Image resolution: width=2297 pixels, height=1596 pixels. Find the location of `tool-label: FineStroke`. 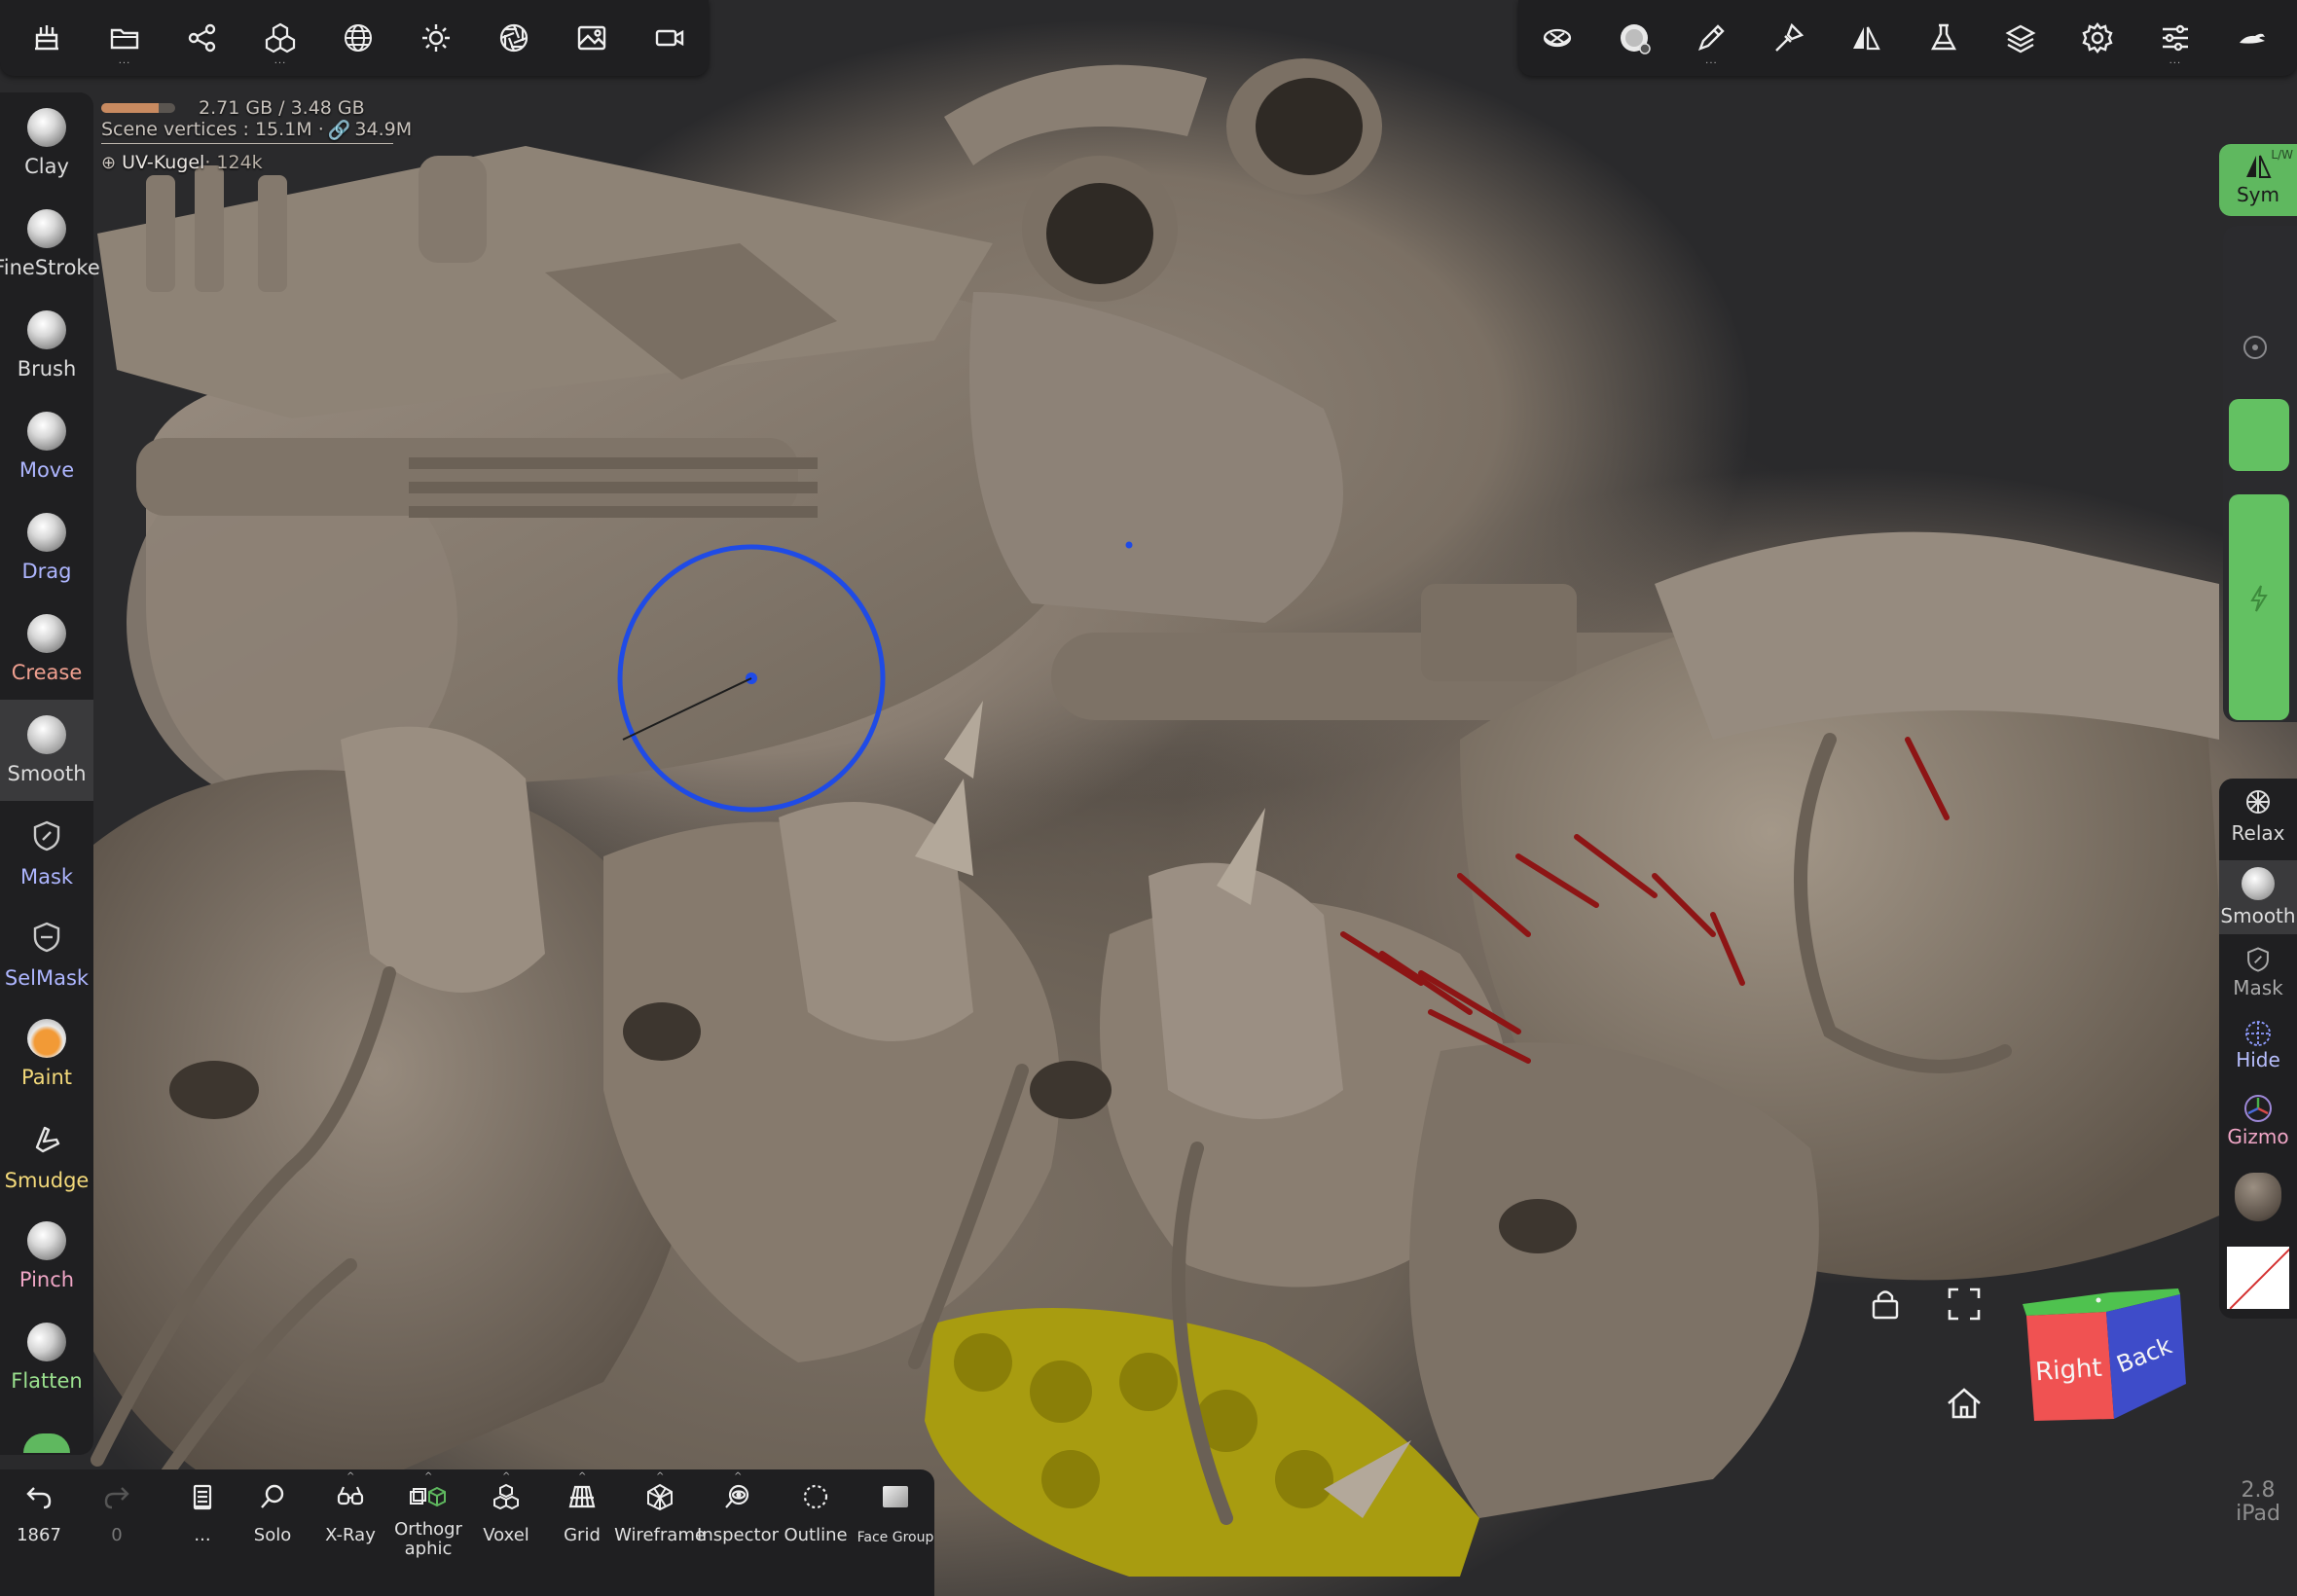

tool-label: FineStroke is located at coordinates (50, 267).